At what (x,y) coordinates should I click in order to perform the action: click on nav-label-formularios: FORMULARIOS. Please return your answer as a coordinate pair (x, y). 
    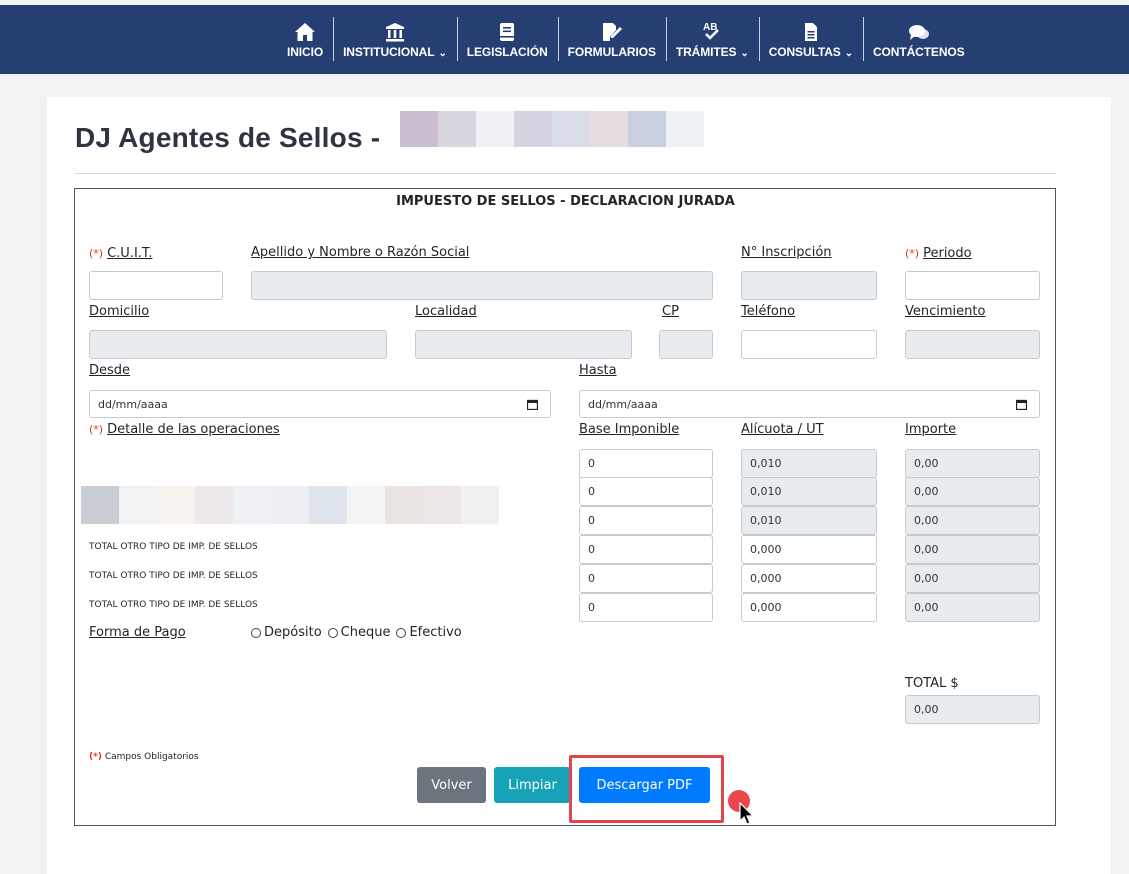
    Looking at the image, I should click on (611, 52).